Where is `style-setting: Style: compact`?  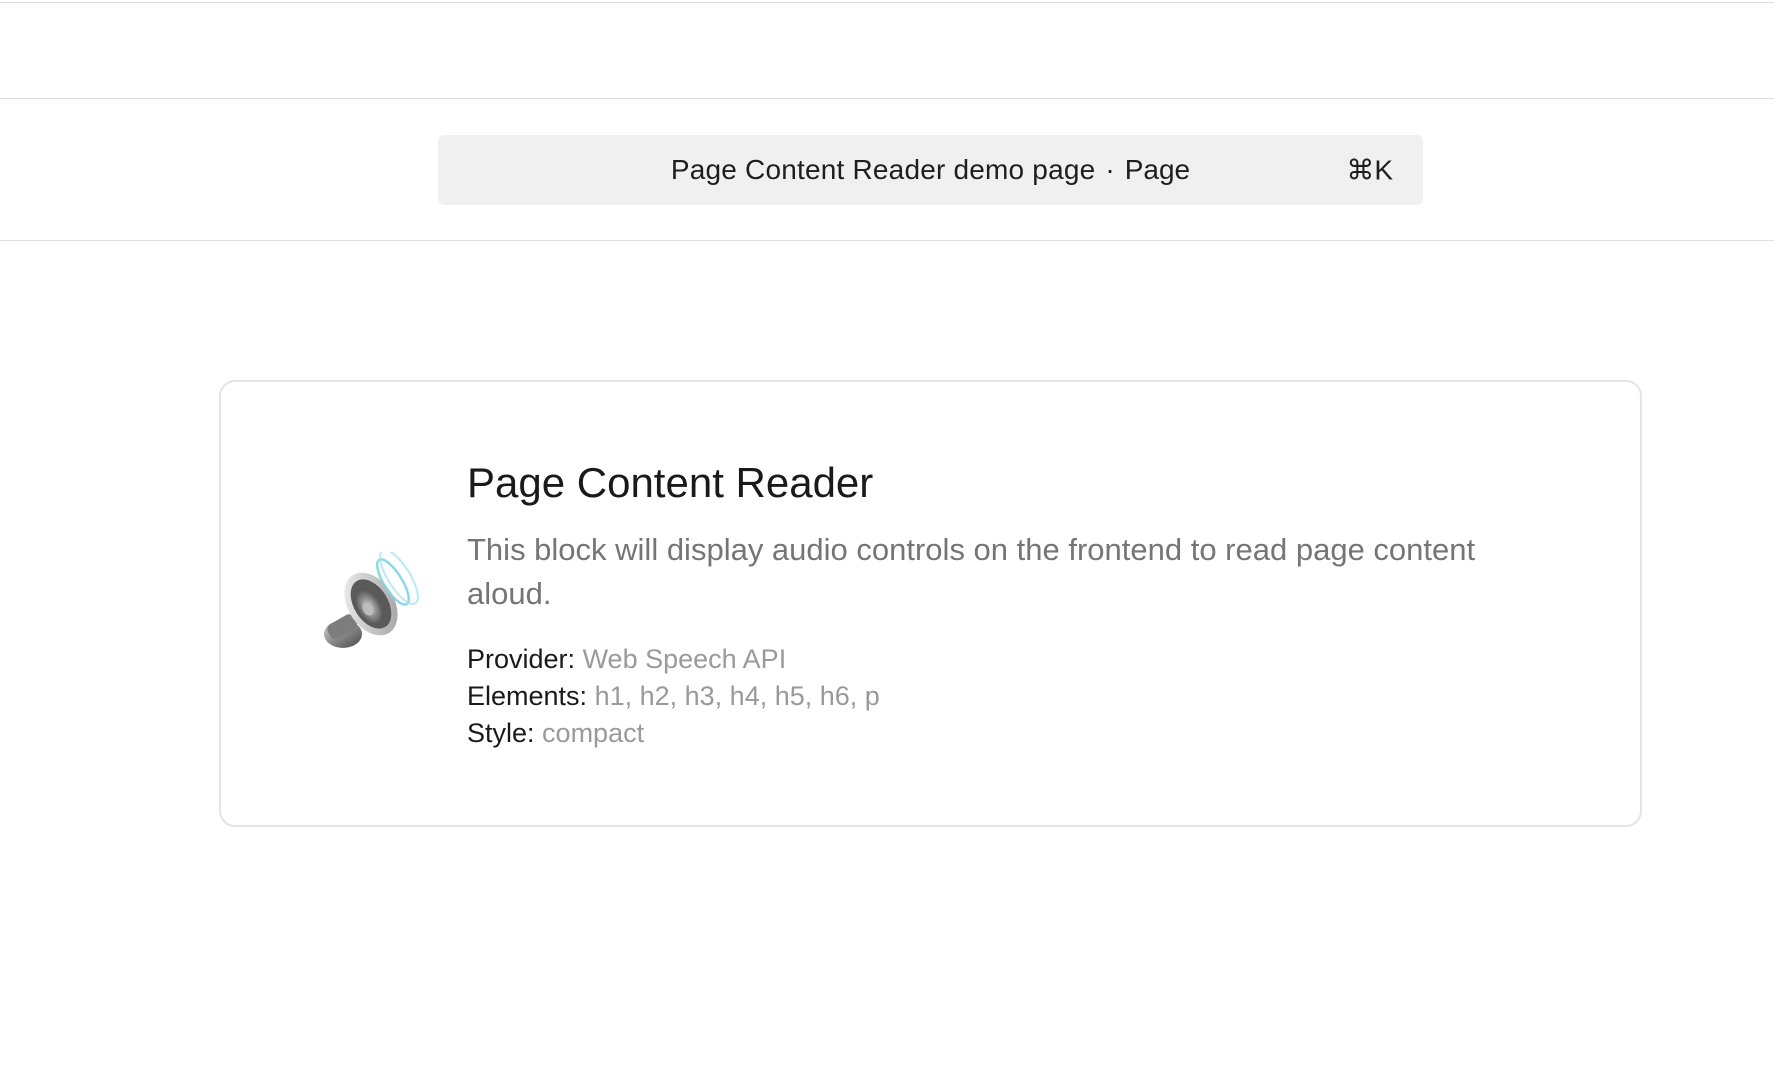 style-setting: Style: compact is located at coordinates (997, 733).